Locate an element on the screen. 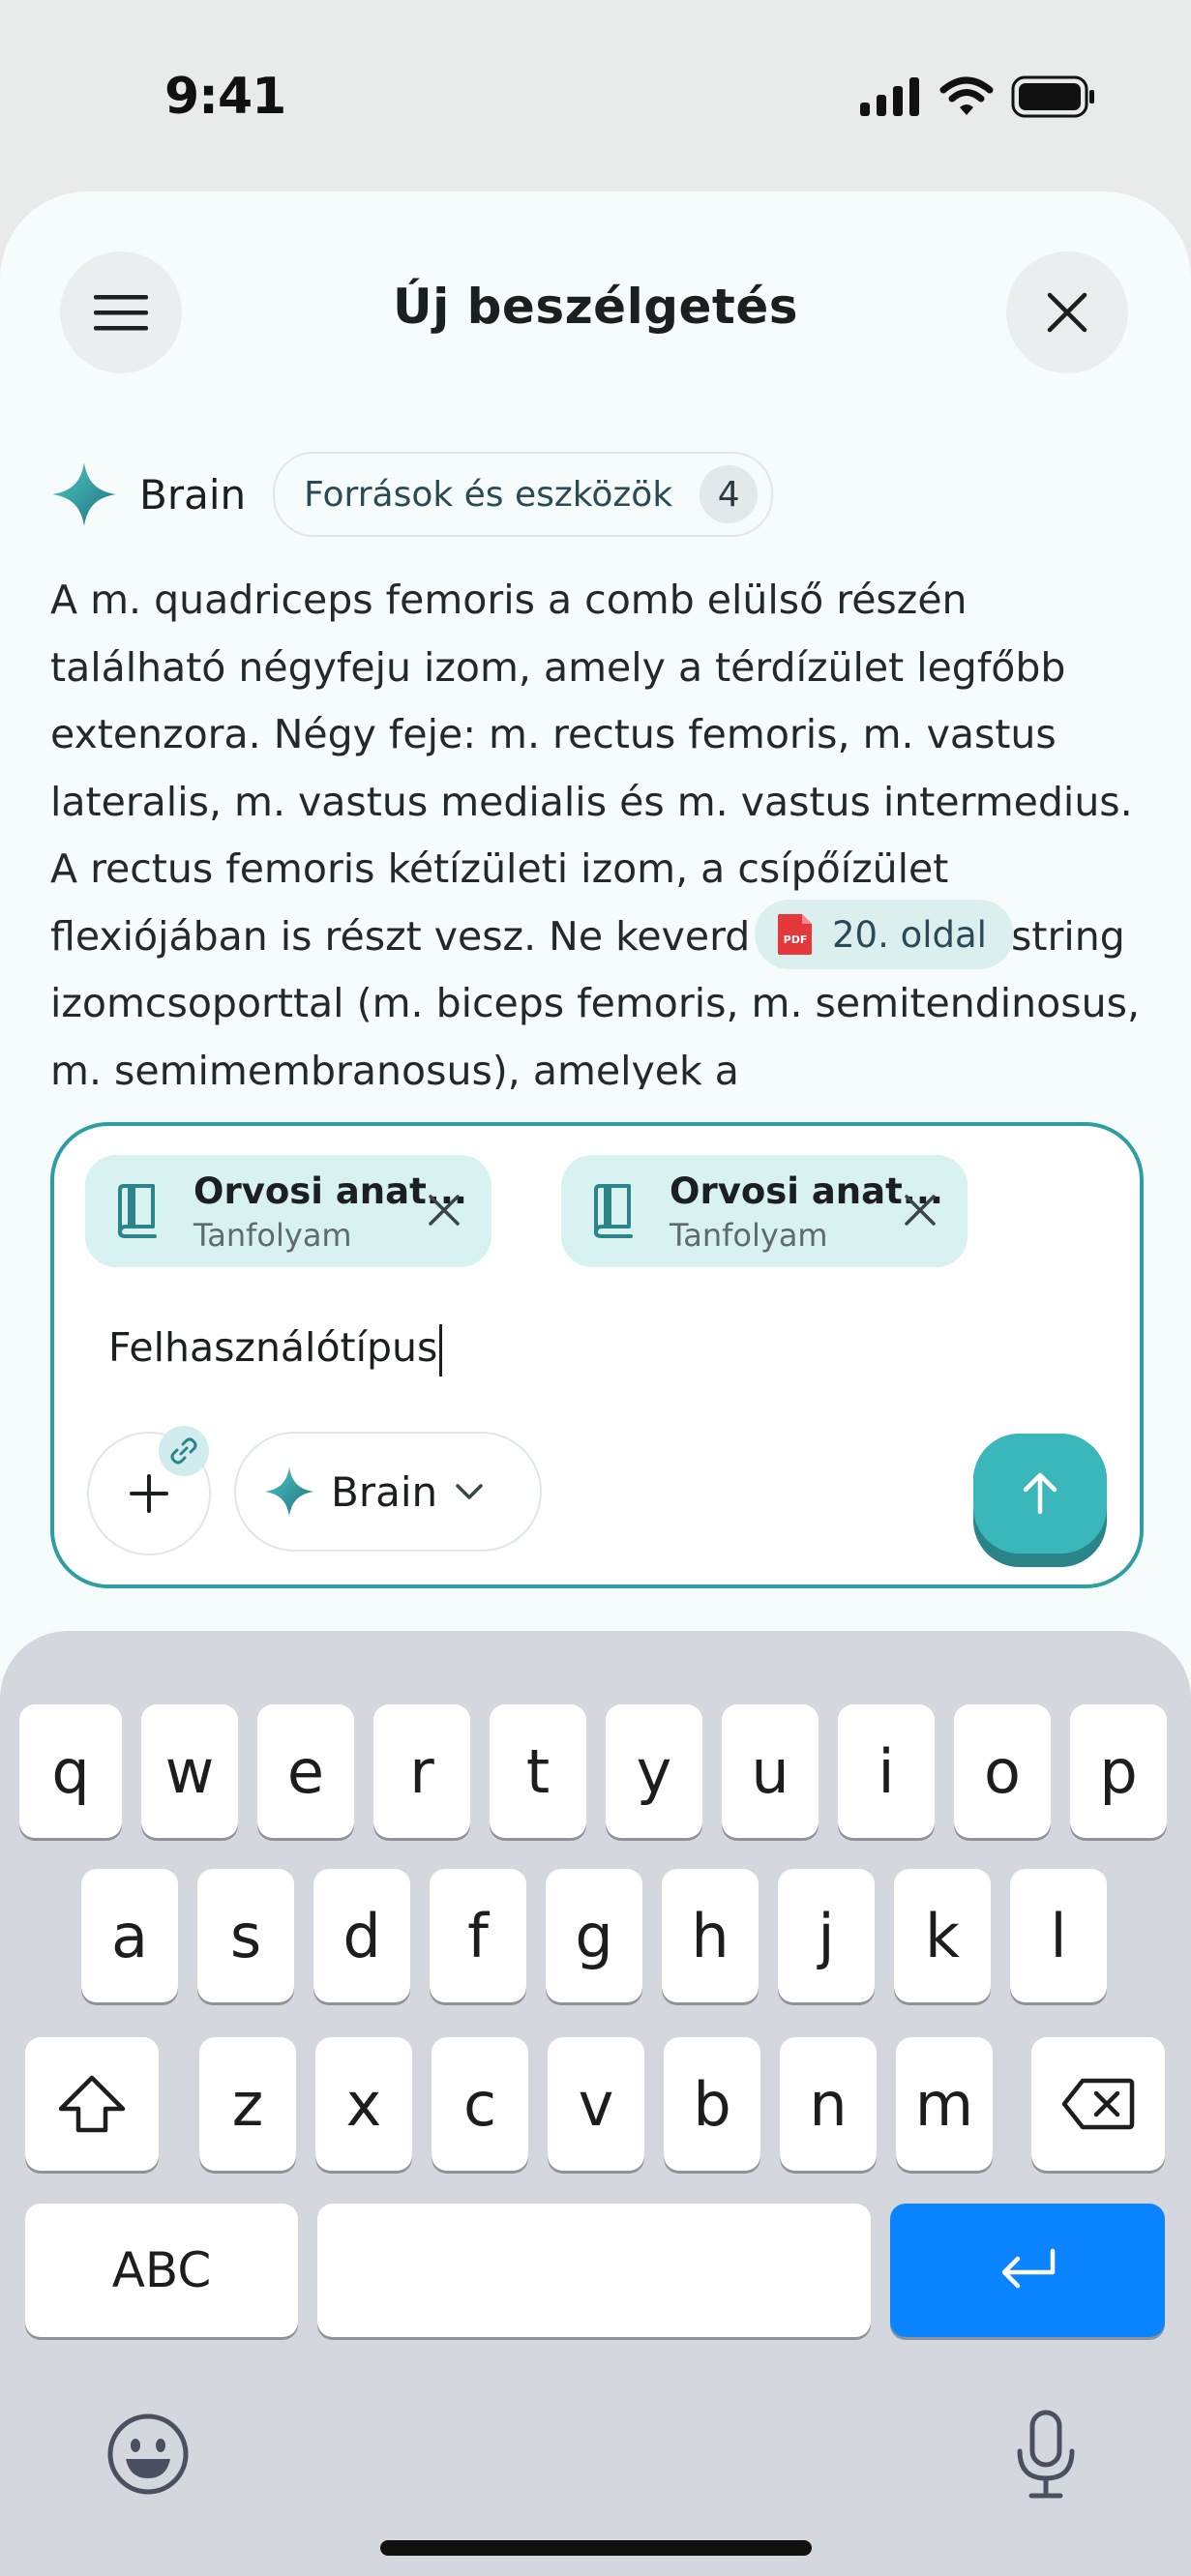  sources-and-tools-button: Források és eszközök 4 is located at coordinates (523, 495).